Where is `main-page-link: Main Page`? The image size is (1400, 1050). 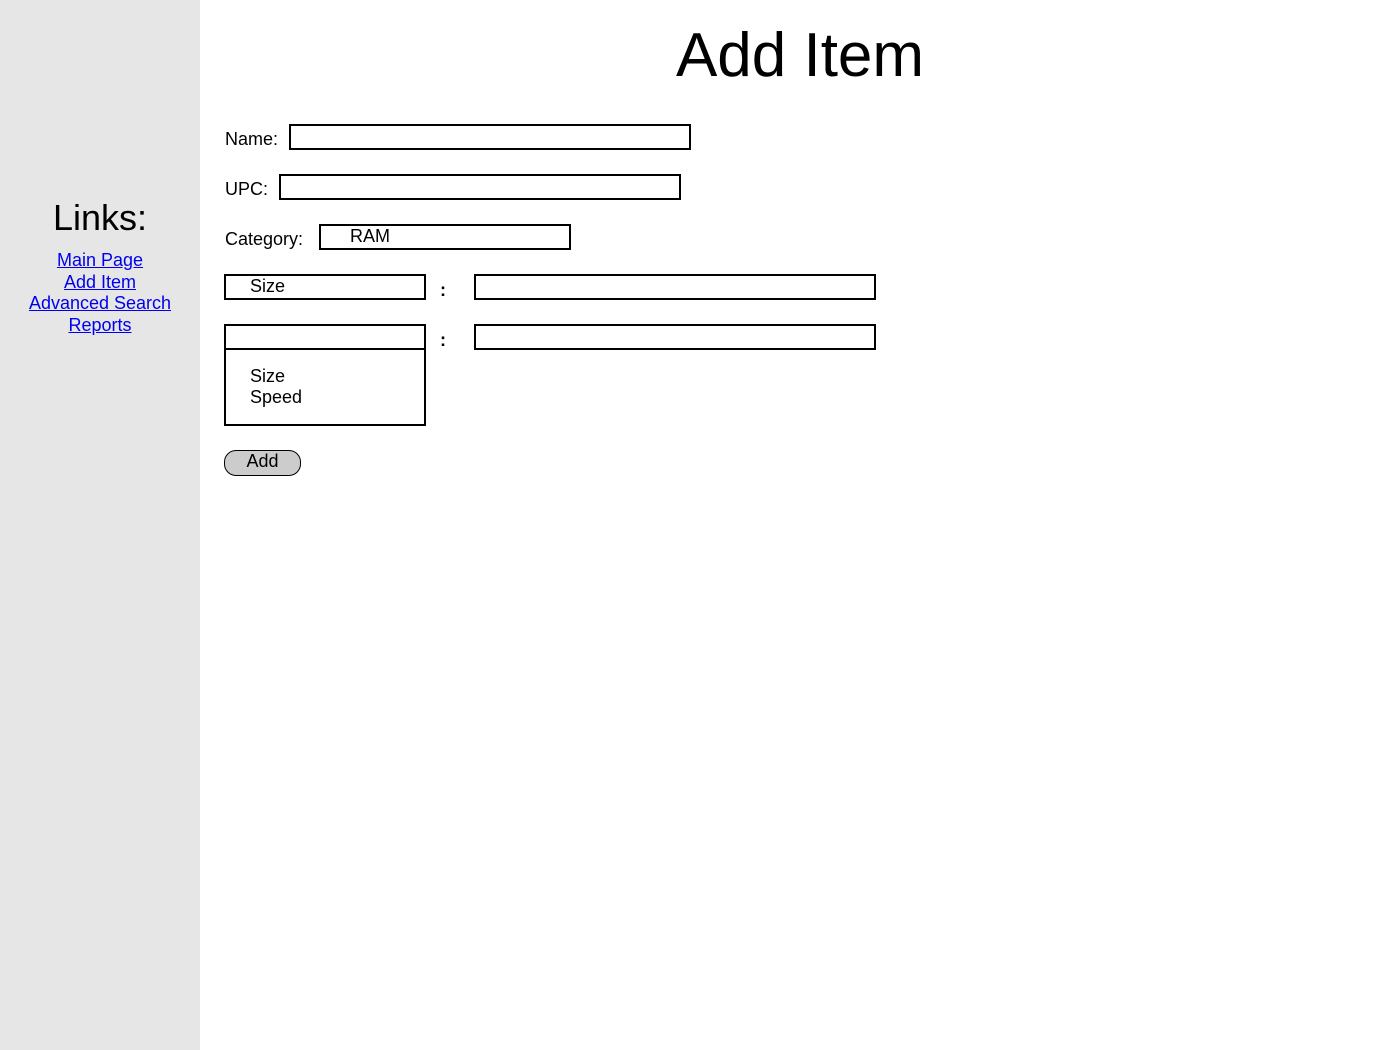
main-page-link: Main Page is located at coordinates (100, 261).